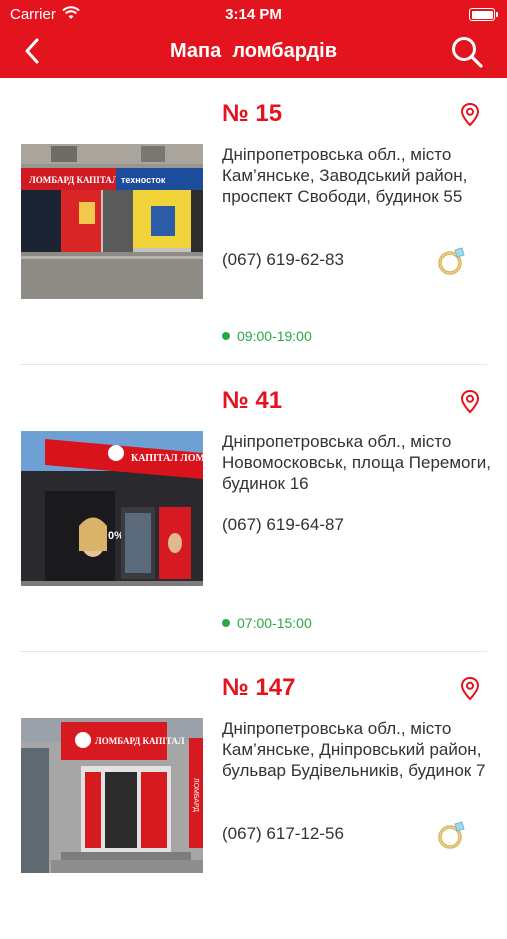 The height and width of the screenshot is (939, 507). I want to click on search-icon, so click(467, 52).